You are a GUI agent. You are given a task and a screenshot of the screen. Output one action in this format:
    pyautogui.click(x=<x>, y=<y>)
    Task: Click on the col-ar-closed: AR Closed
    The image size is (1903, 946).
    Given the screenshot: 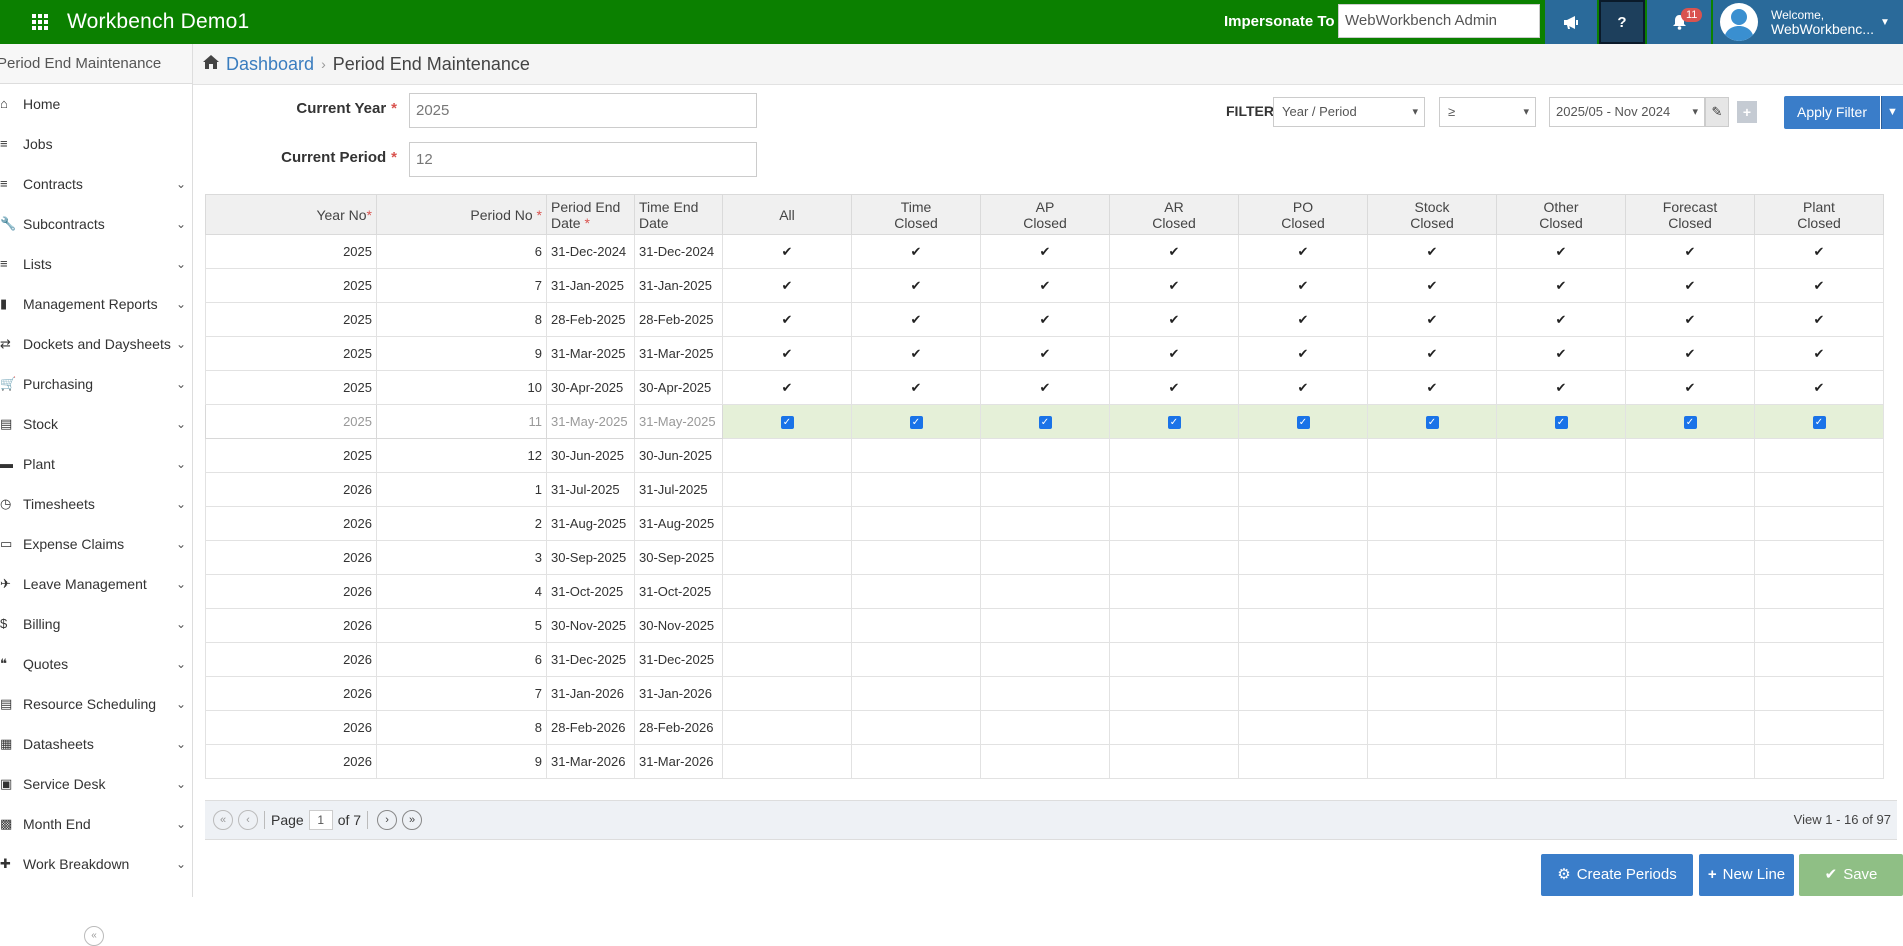 What is the action you would take?
    pyautogui.click(x=1174, y=214)
    